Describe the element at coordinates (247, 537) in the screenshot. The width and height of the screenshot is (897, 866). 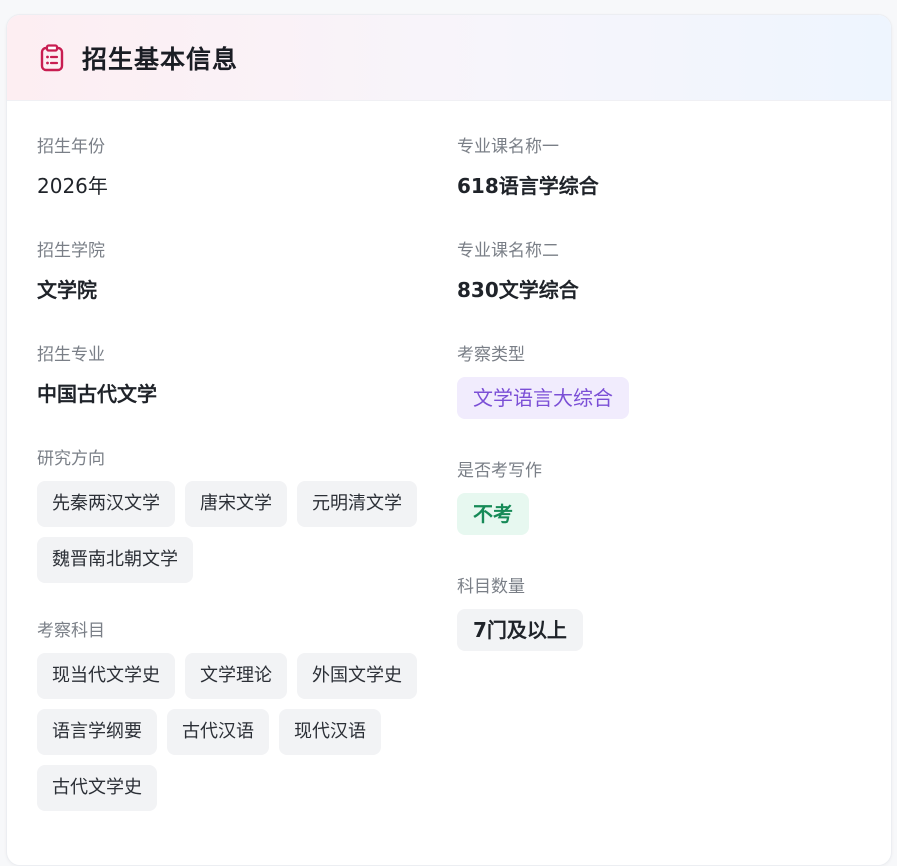
I see `direction-tags: 先秦两汉文学 唐宋文学 元明清文学 魏晋南北朝文学` at that location.